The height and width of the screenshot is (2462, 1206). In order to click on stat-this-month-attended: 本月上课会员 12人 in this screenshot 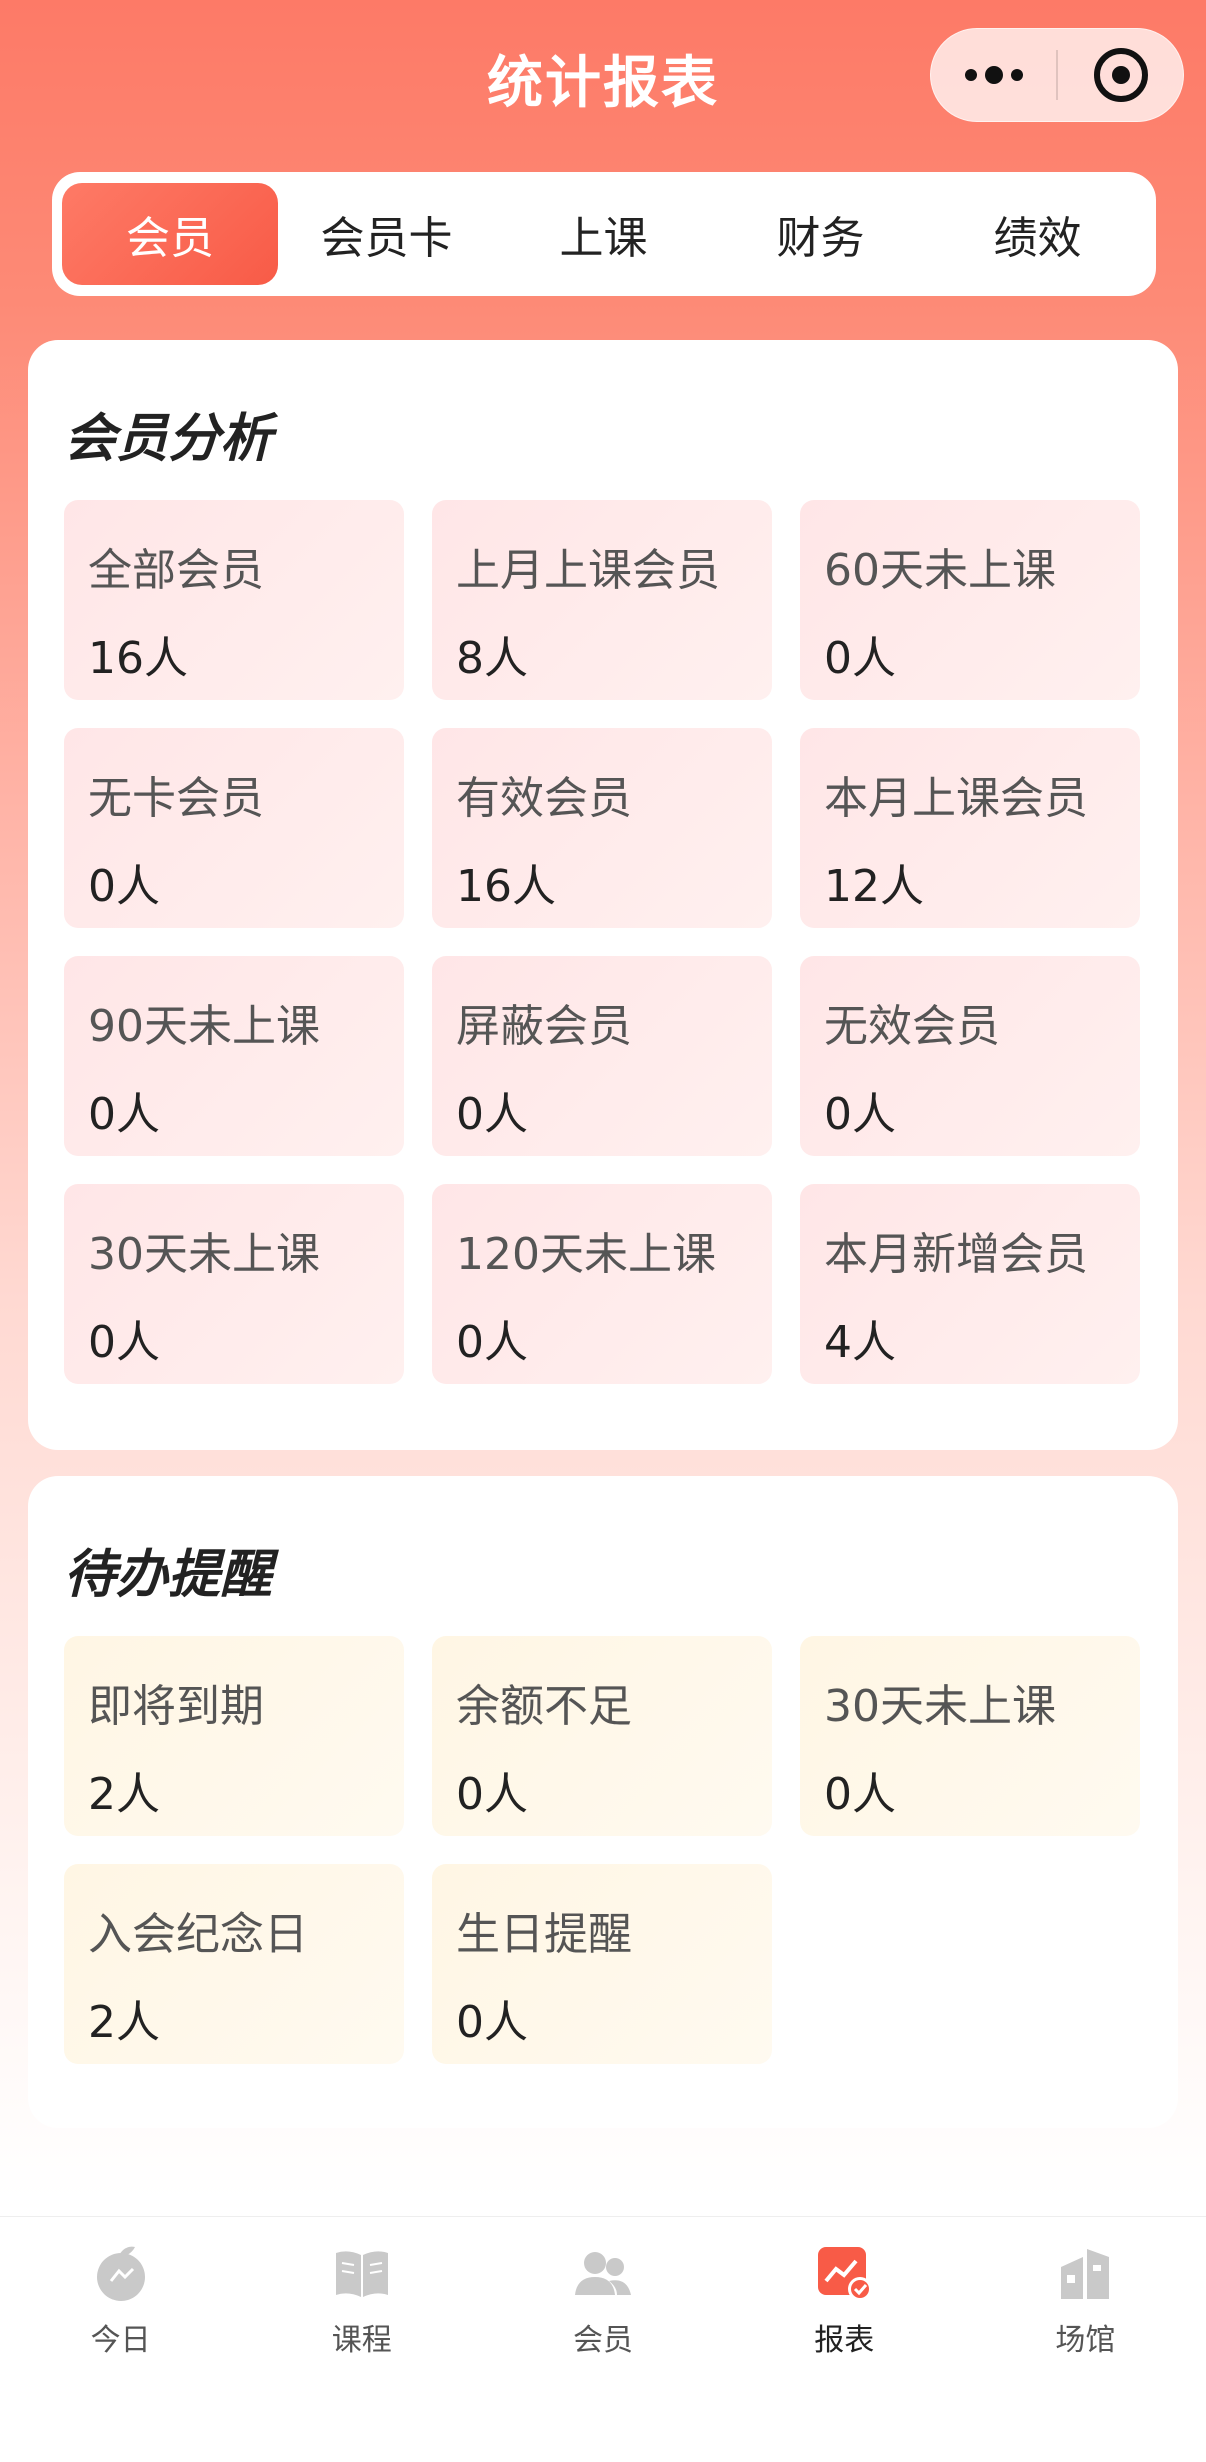, I will do `click(970, 828)`.